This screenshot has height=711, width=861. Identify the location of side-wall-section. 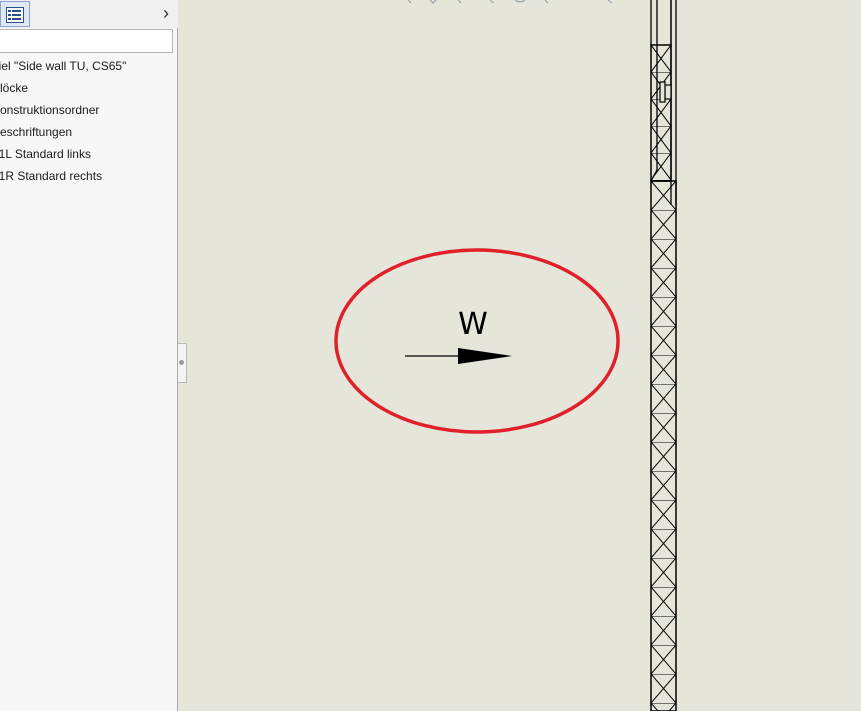
(663, 355).